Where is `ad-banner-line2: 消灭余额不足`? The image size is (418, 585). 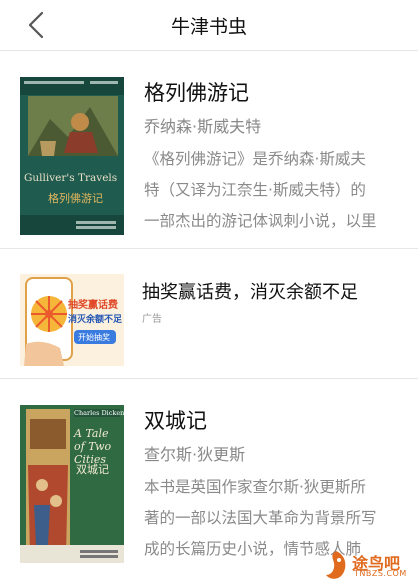 ad-banner-line2: 消灭余额不足 is located at coordinates (95, 320).